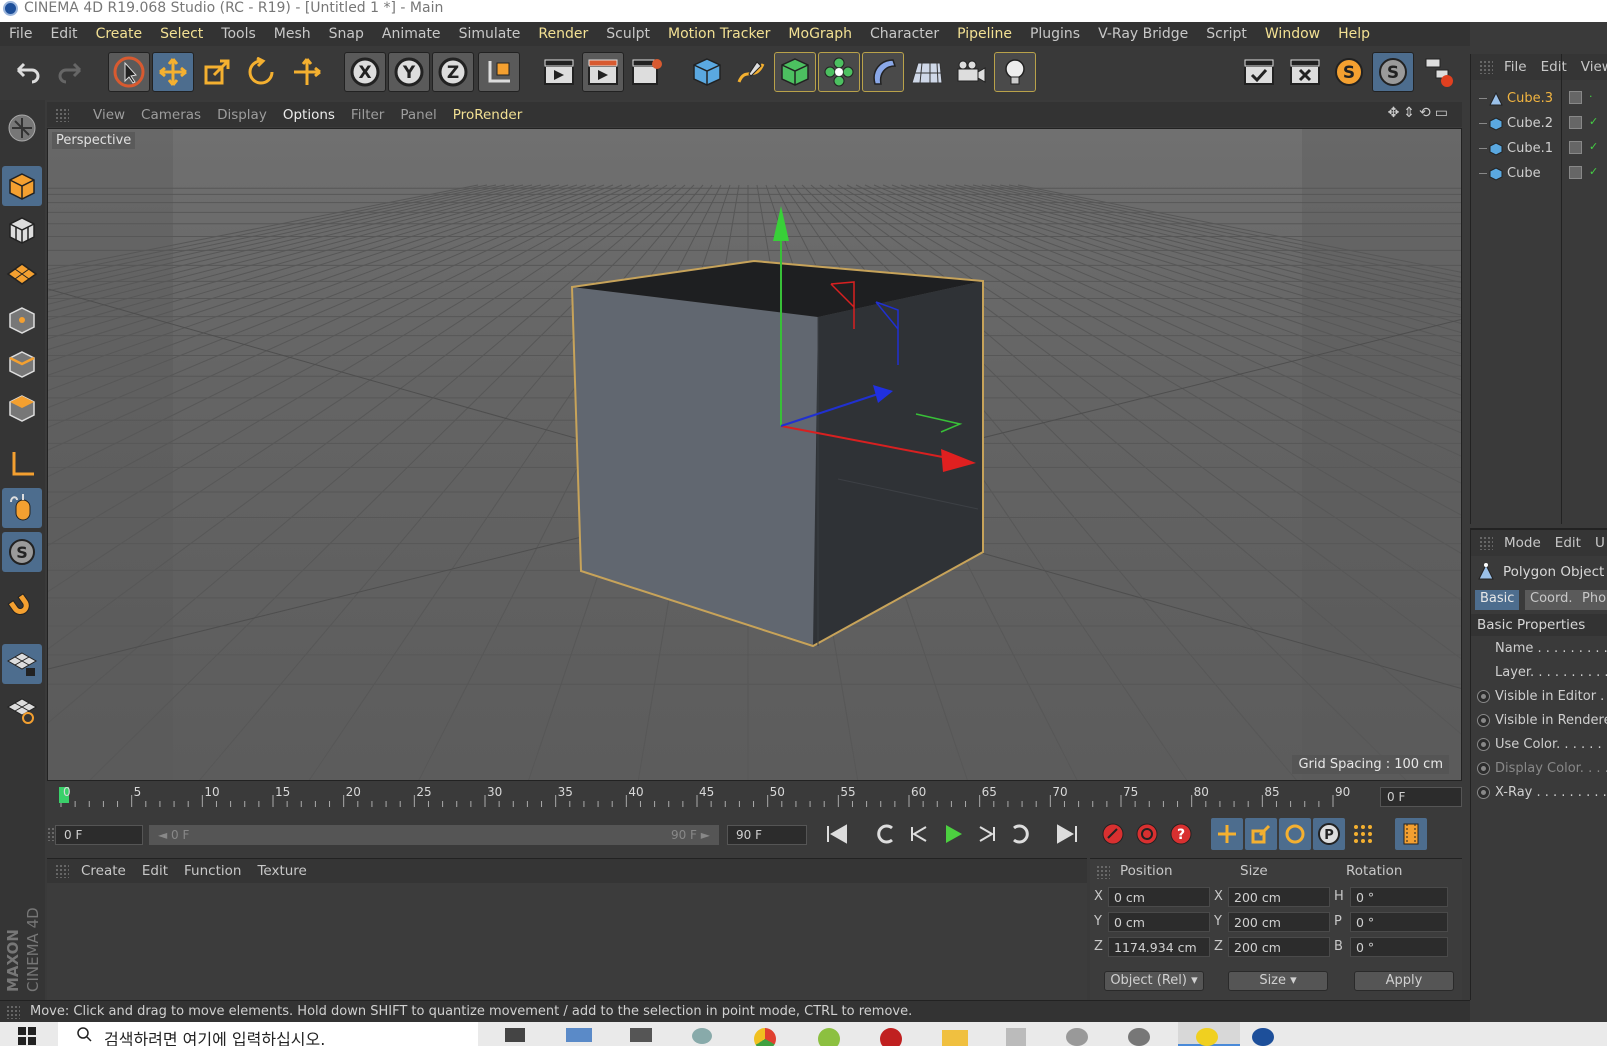  Describe the element at coordinates (411, 34) in the screenshot. I see `menu-animate: Animate` at that location.